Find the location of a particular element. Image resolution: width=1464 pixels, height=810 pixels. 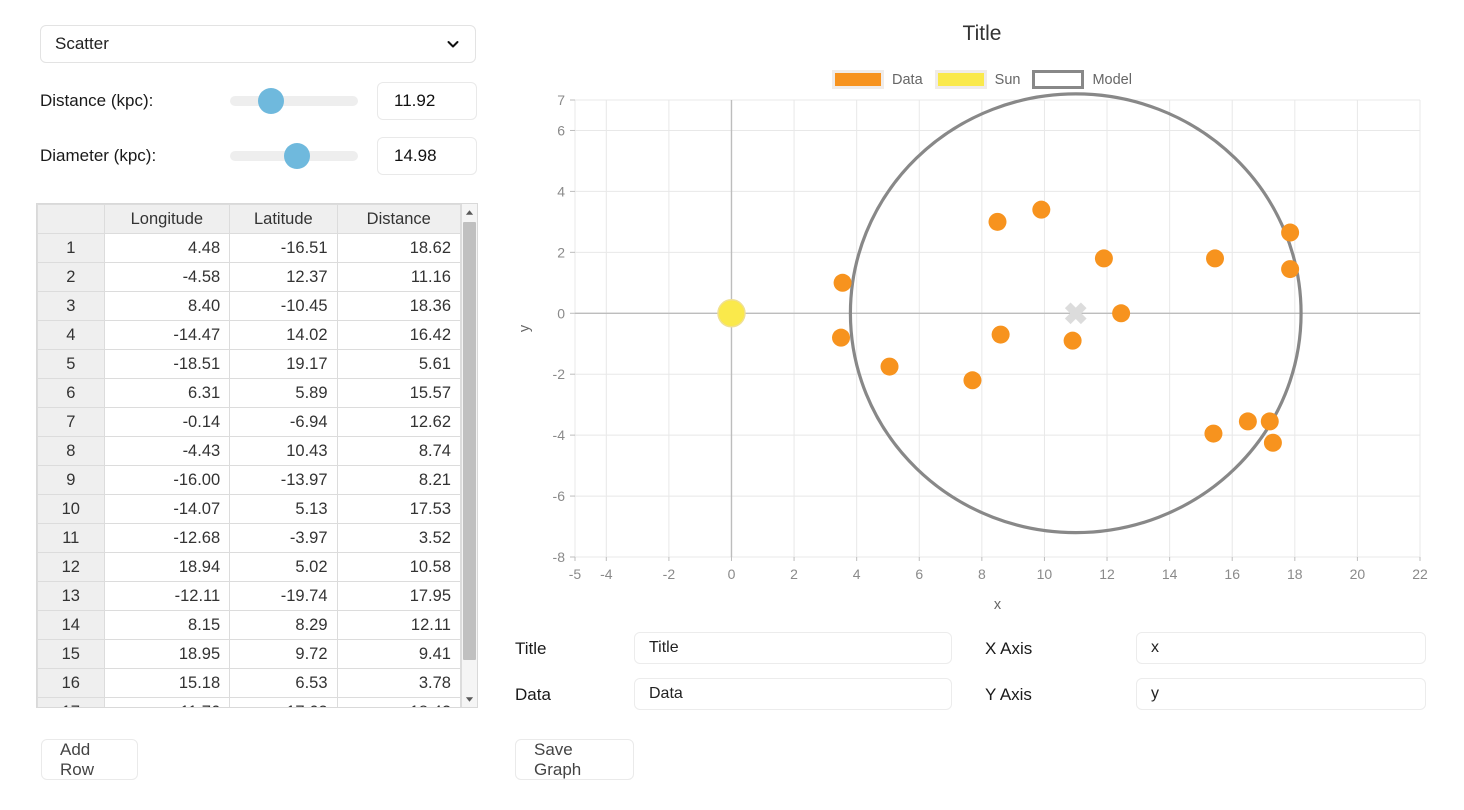

table-cell: -4.58 is located at coordinates (167, 277).